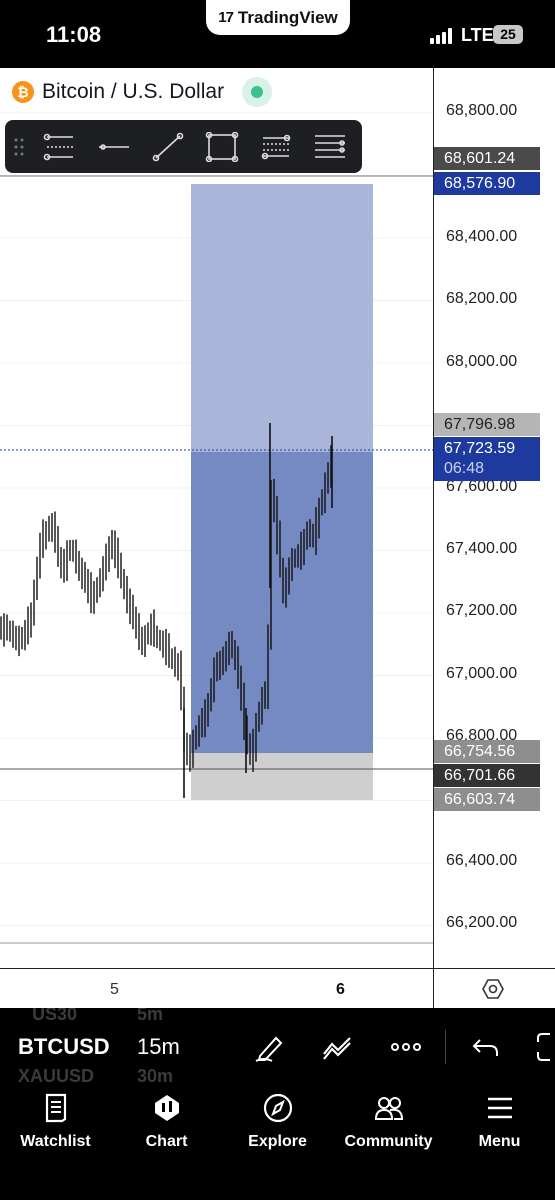  I want to click on fullscreen-icon, so click(545, 1047).